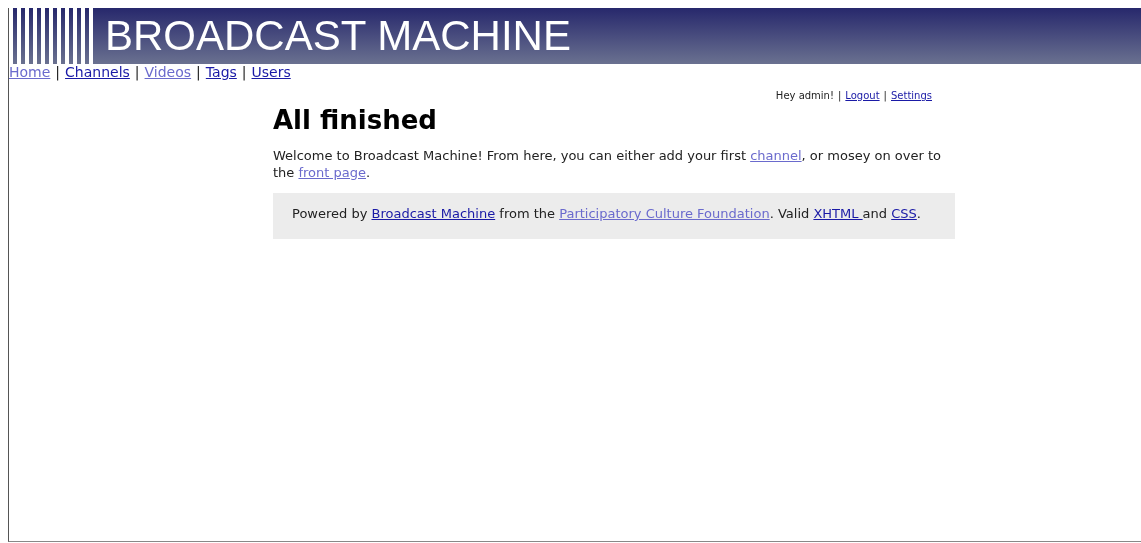 This screenshot has height=543, width=1141. I want to click on user-link: Logout, so click(862, 95).